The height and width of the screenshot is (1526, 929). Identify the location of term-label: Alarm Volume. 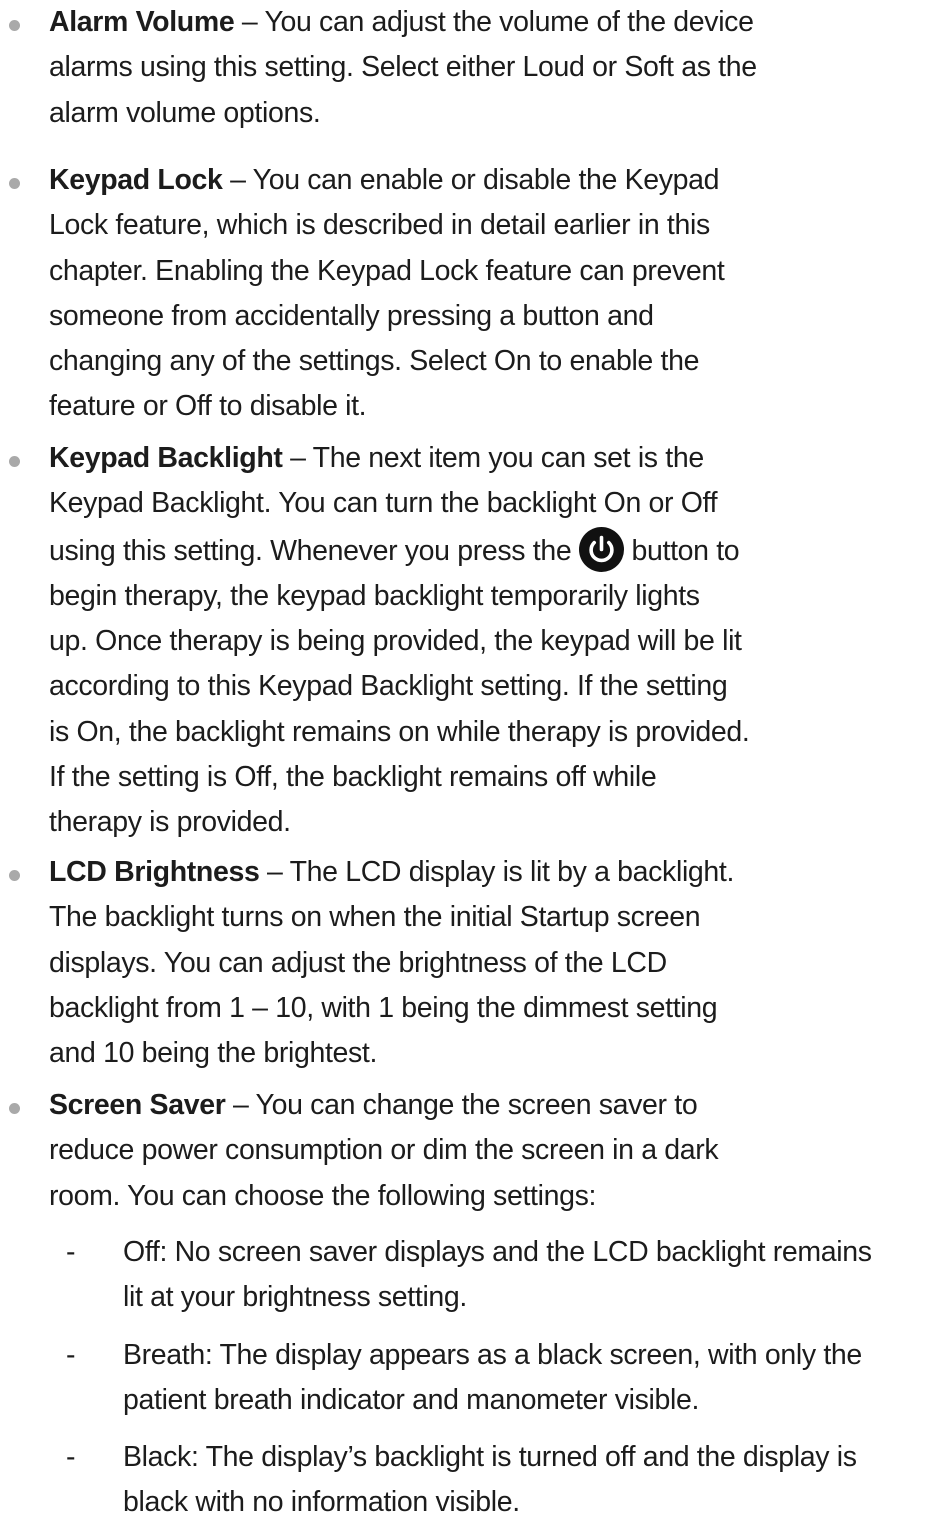
(142, 22).